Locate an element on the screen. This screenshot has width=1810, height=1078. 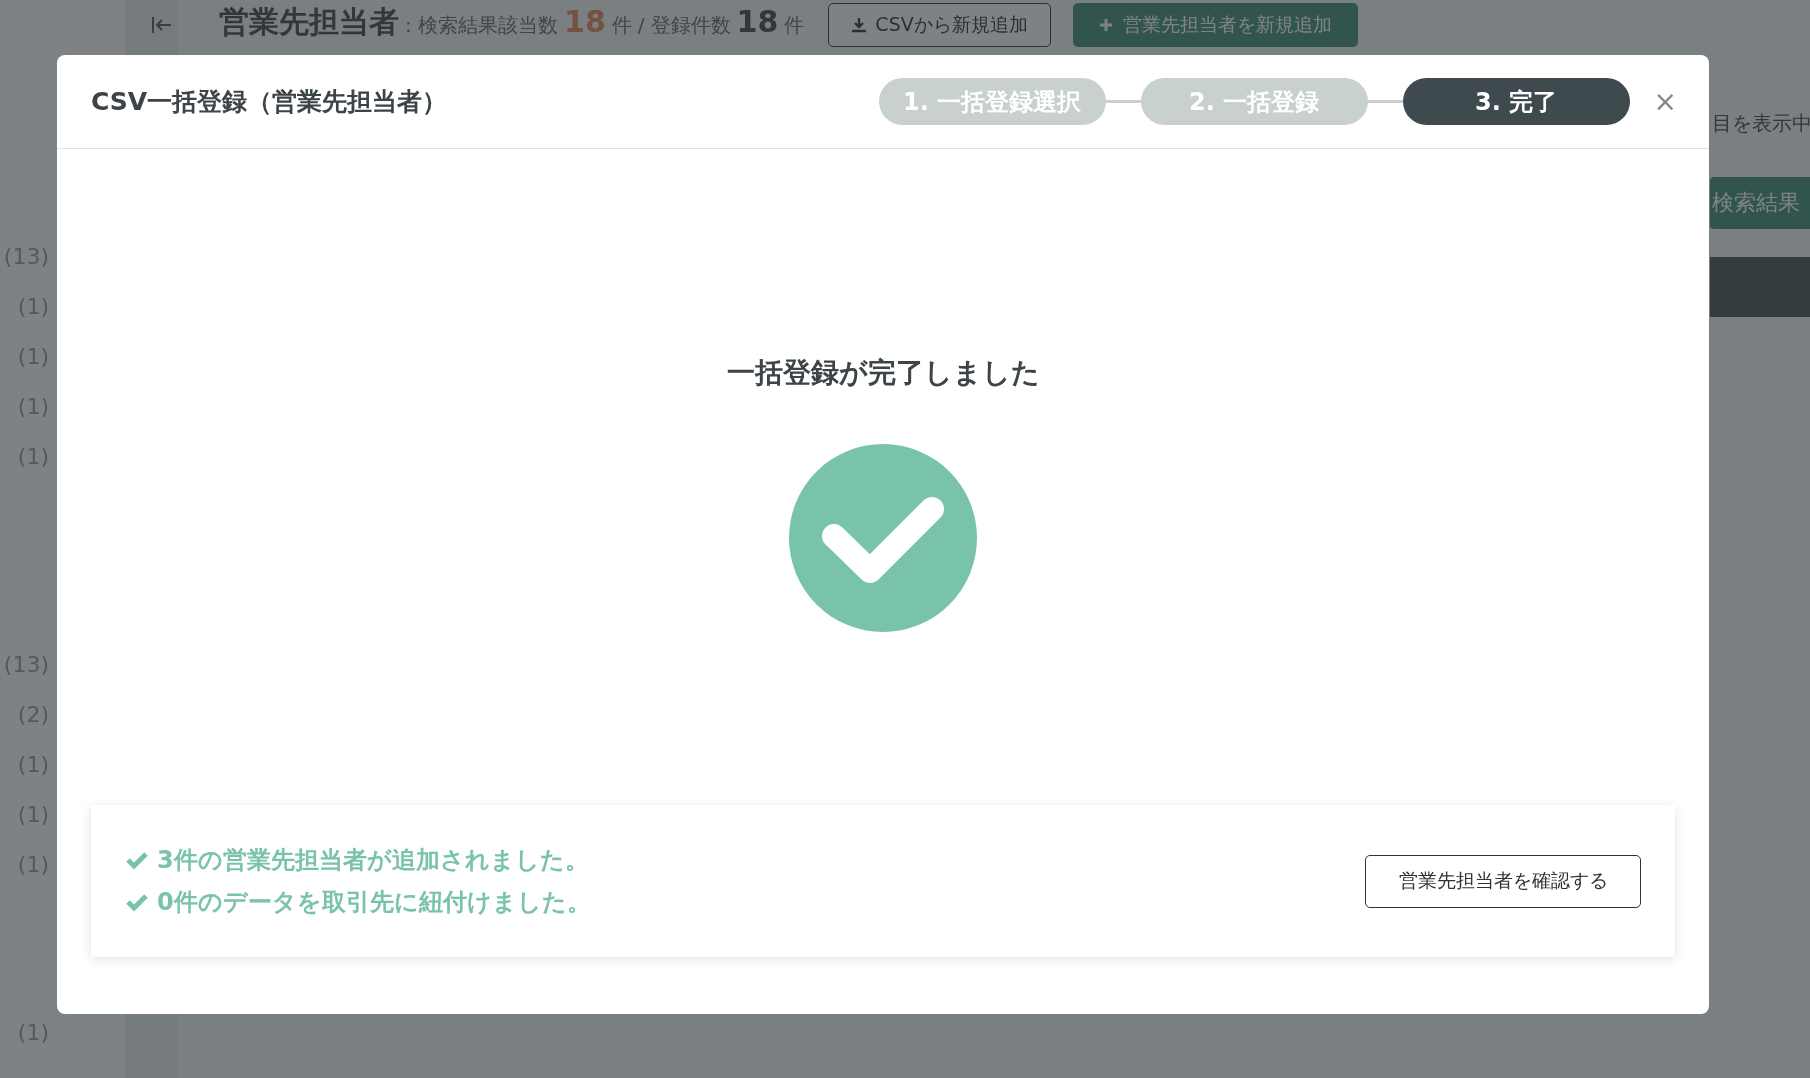
page-title: 営業先担当者 is located at coordinates (309, 22).